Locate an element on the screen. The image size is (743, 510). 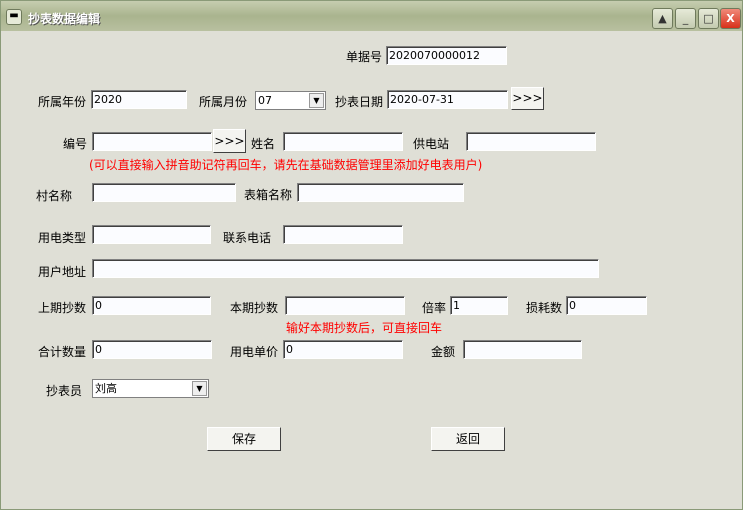
title-bar: ▬ 抄表数据编辑 ▲ _ □ X is located at coordinates (371, 16).